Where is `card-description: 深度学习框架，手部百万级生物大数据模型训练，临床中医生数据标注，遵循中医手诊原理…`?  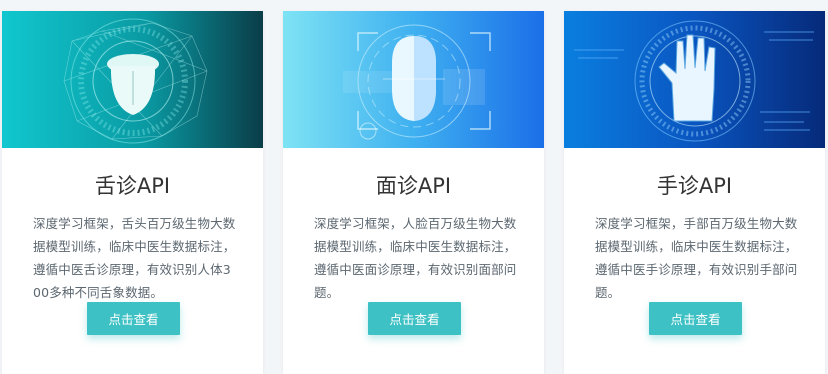 card-description: 深度学习框架，手部百万级生物大数据模型训练，临床中医生数据标注，遵循中医手诊原理… is located at coordinates (696, 258).